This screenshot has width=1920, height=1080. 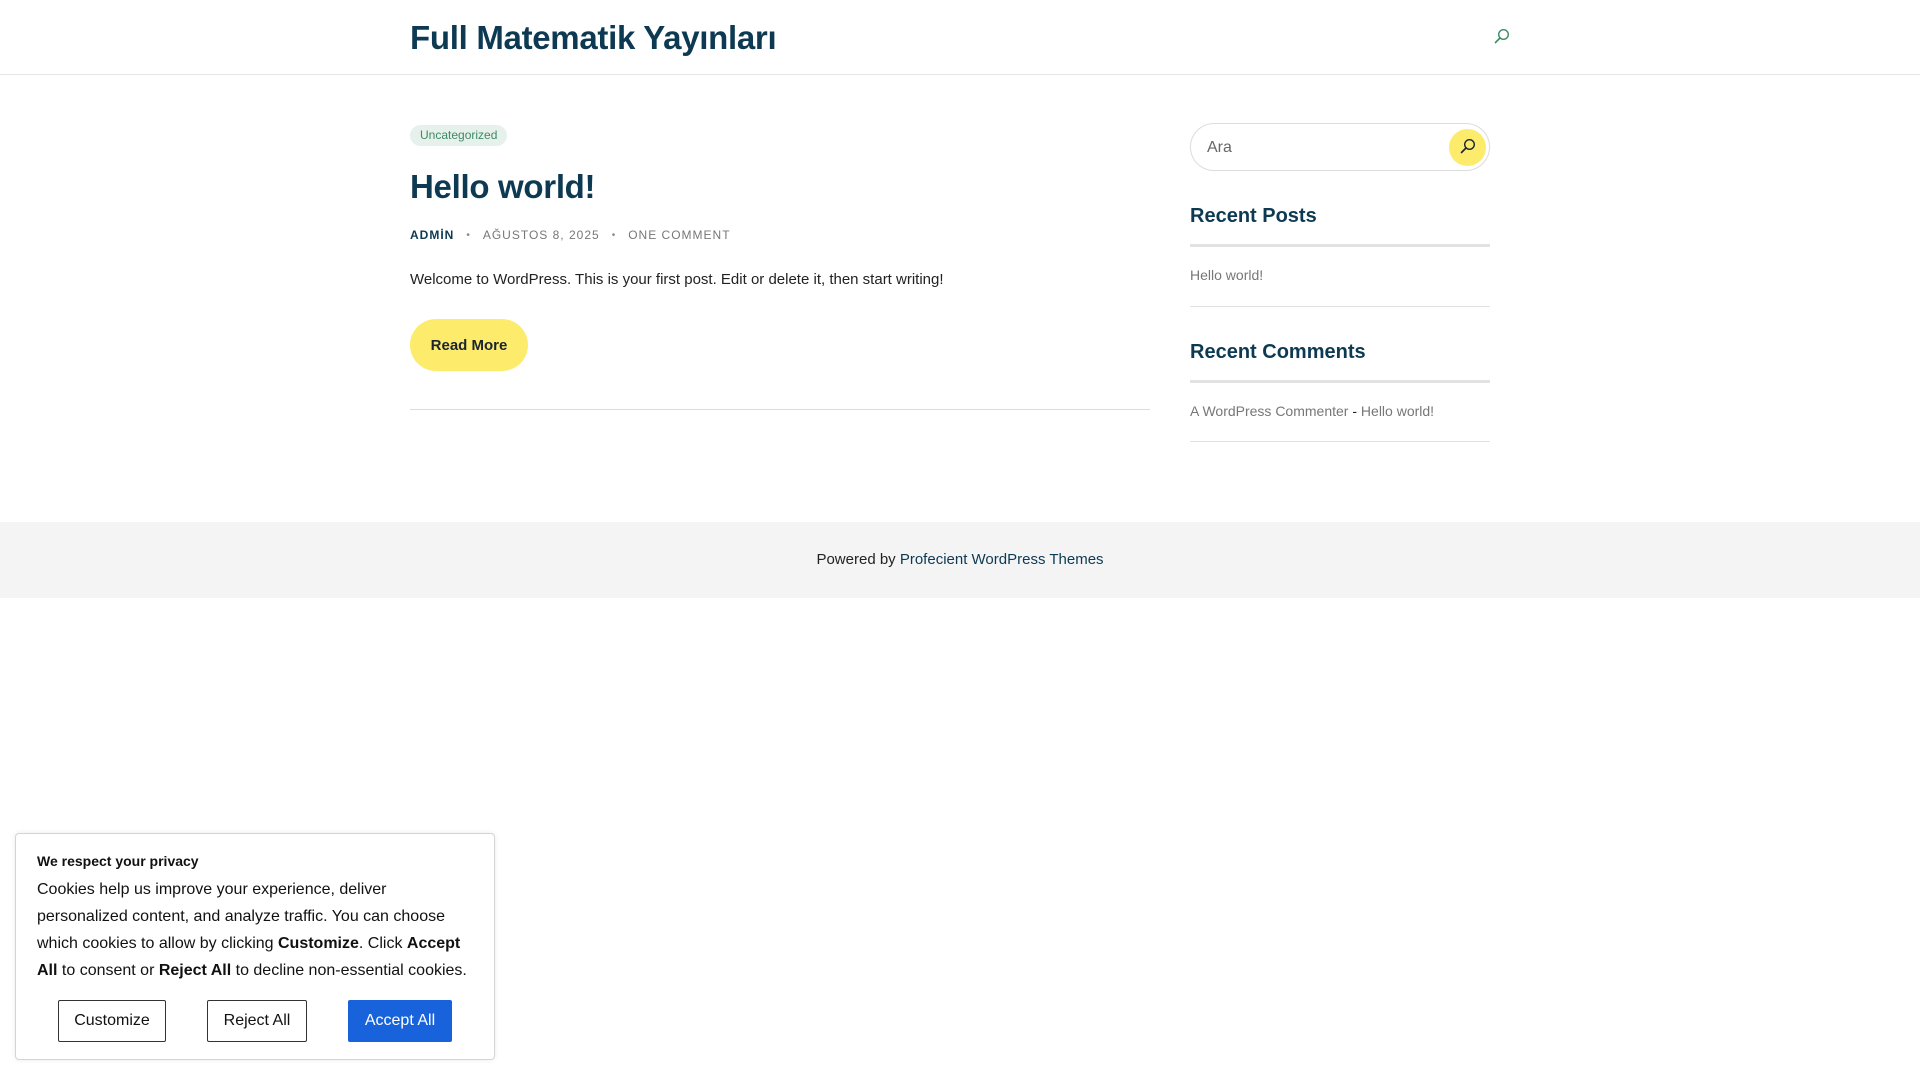 I want to click on post-meta: ADMİN • AĞUSTOS 8, 2025 • ONE COMMENT, so click(x=570, y=235).